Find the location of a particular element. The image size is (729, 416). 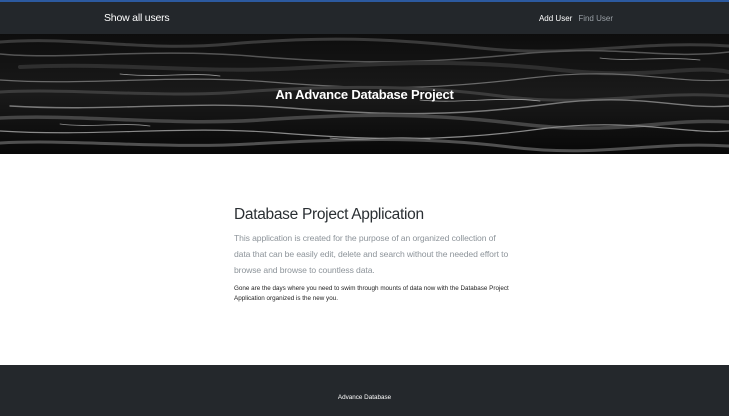

nav-link-find-user: Find User is located at coordinates (595, 18).